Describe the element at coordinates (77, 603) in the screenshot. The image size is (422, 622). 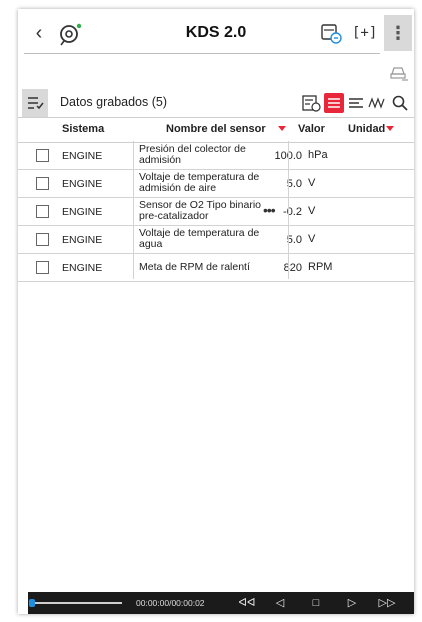
I see `playback-progress-track` at that location.